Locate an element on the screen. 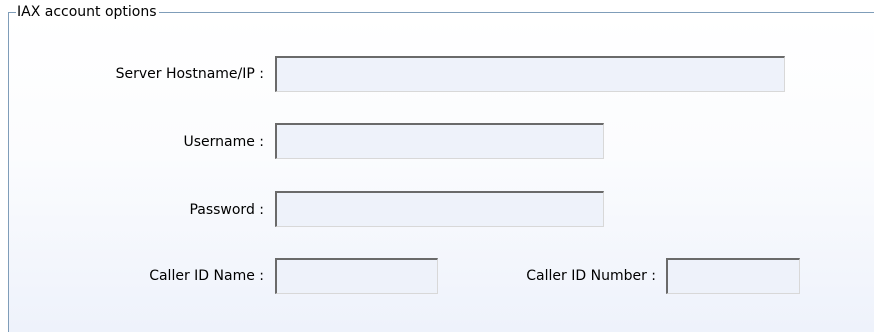 This screenshot has height=332, width=874. username-label: Username : is located at coordinates (223, 142).